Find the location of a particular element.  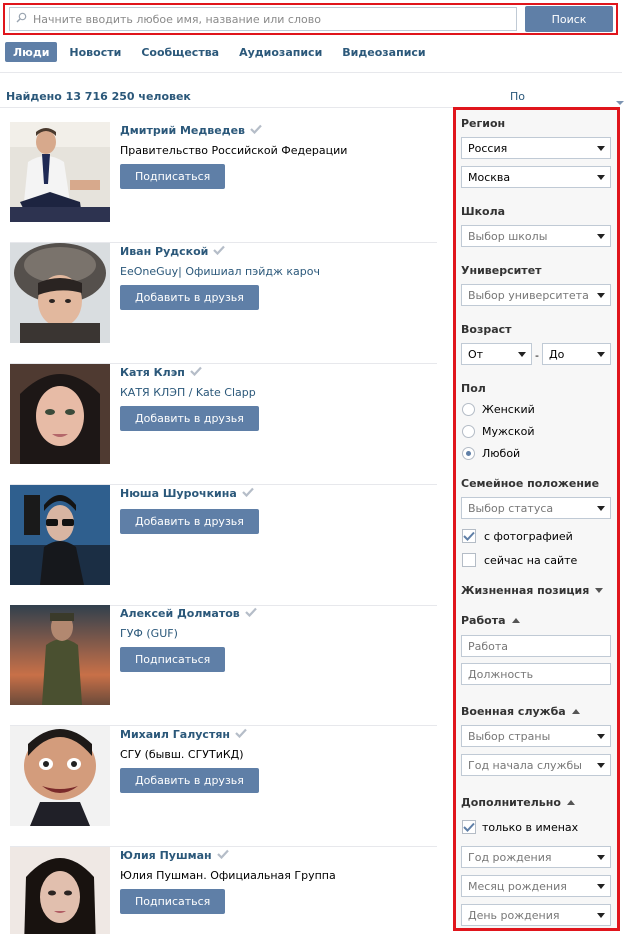

gender-radio-male: Мужской is located at coordinates (498, 431).